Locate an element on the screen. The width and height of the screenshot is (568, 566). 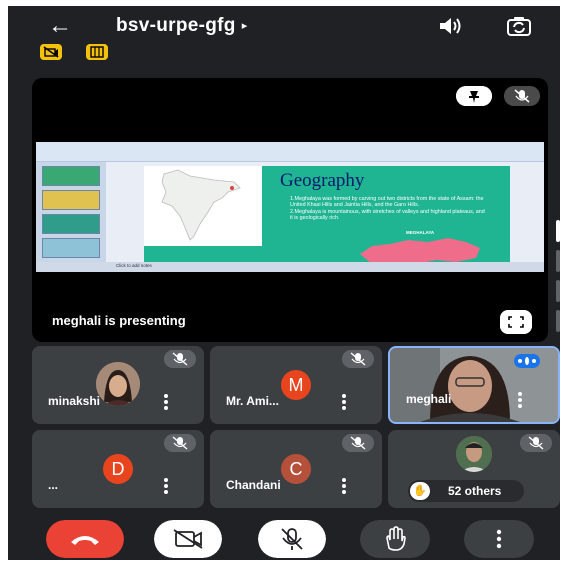
slide-thumbnails is located at coordinates (71, 217).